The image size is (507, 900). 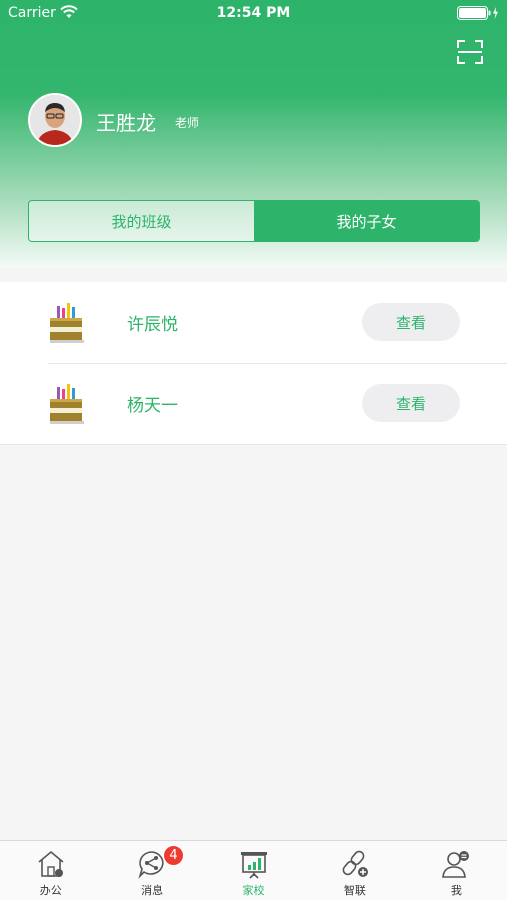 I want to click on user-name: 王胜龙, so click(x=126, y=123).